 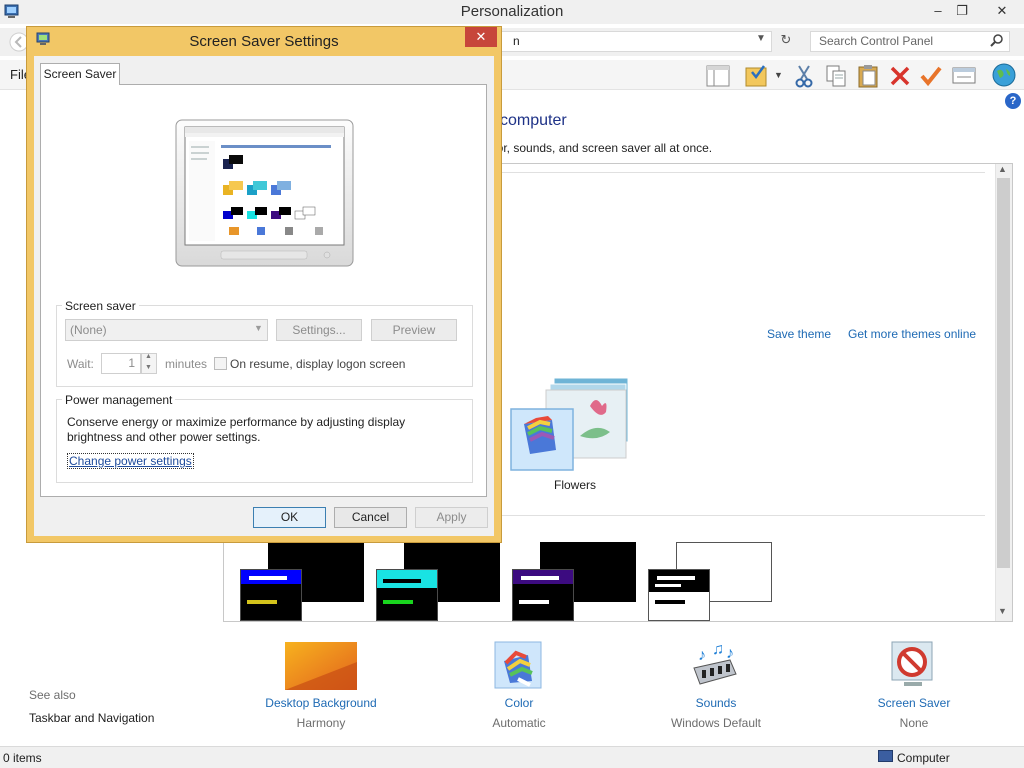 What do you see at coordinates (804, 76) in the screenshot?
I see `cut-icon` at bounding box center [804, 76].